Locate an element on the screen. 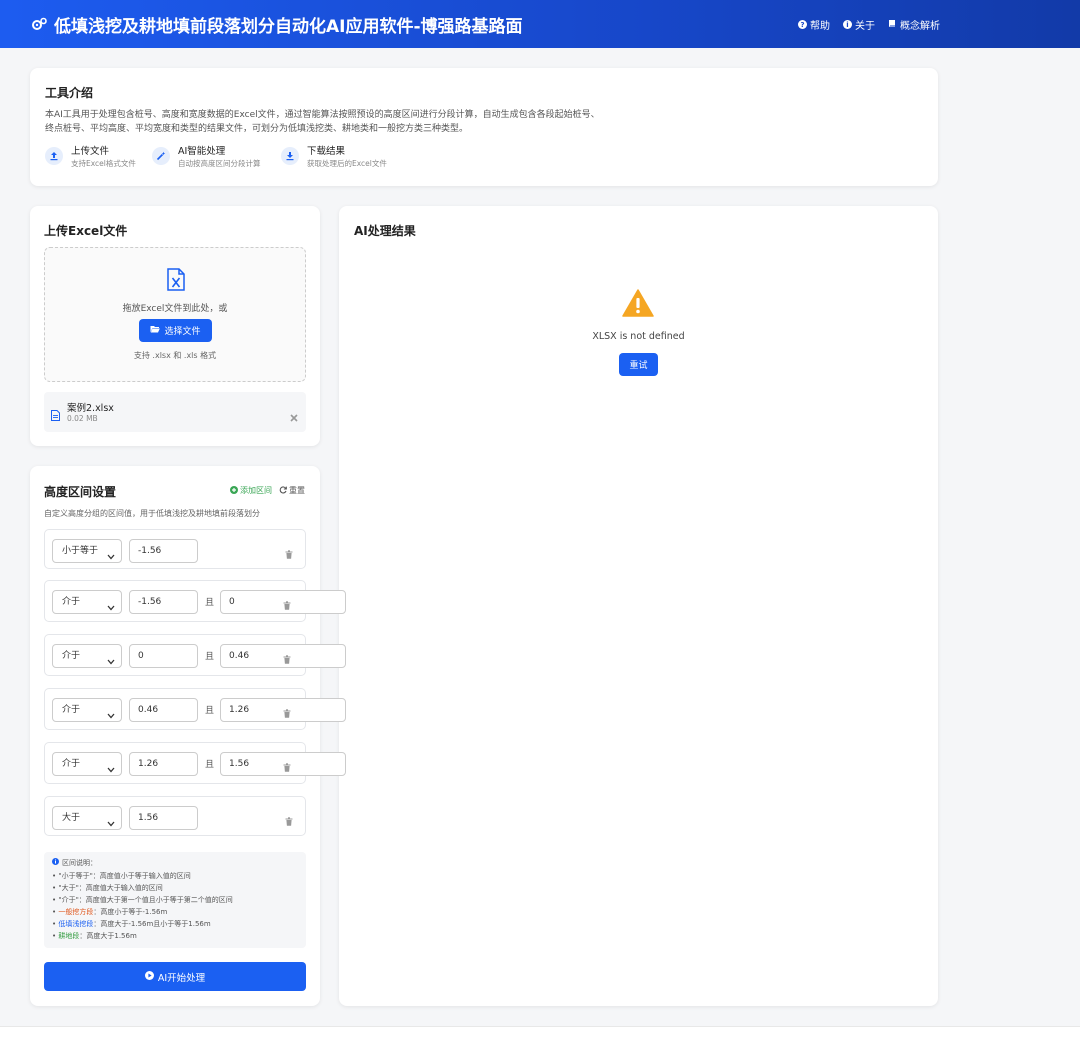 The image size is (1080, 1041). choose-file-button: 选择文件 is located at coordinates (175, 330).